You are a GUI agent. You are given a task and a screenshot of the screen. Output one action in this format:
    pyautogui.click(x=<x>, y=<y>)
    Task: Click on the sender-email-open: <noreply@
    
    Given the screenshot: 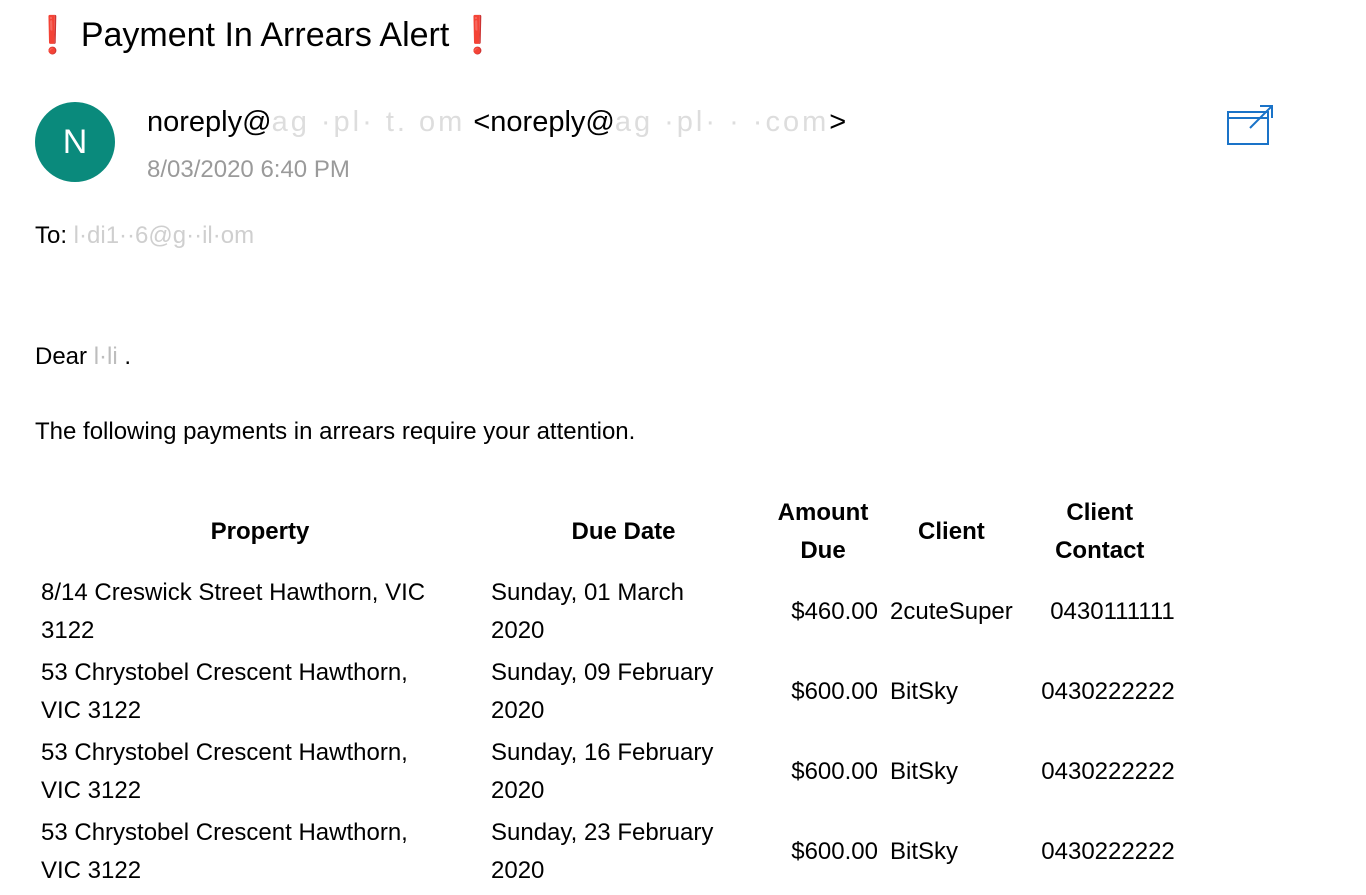 What is the action you would take?
    pyautogui.click(x=540, y=122)
    